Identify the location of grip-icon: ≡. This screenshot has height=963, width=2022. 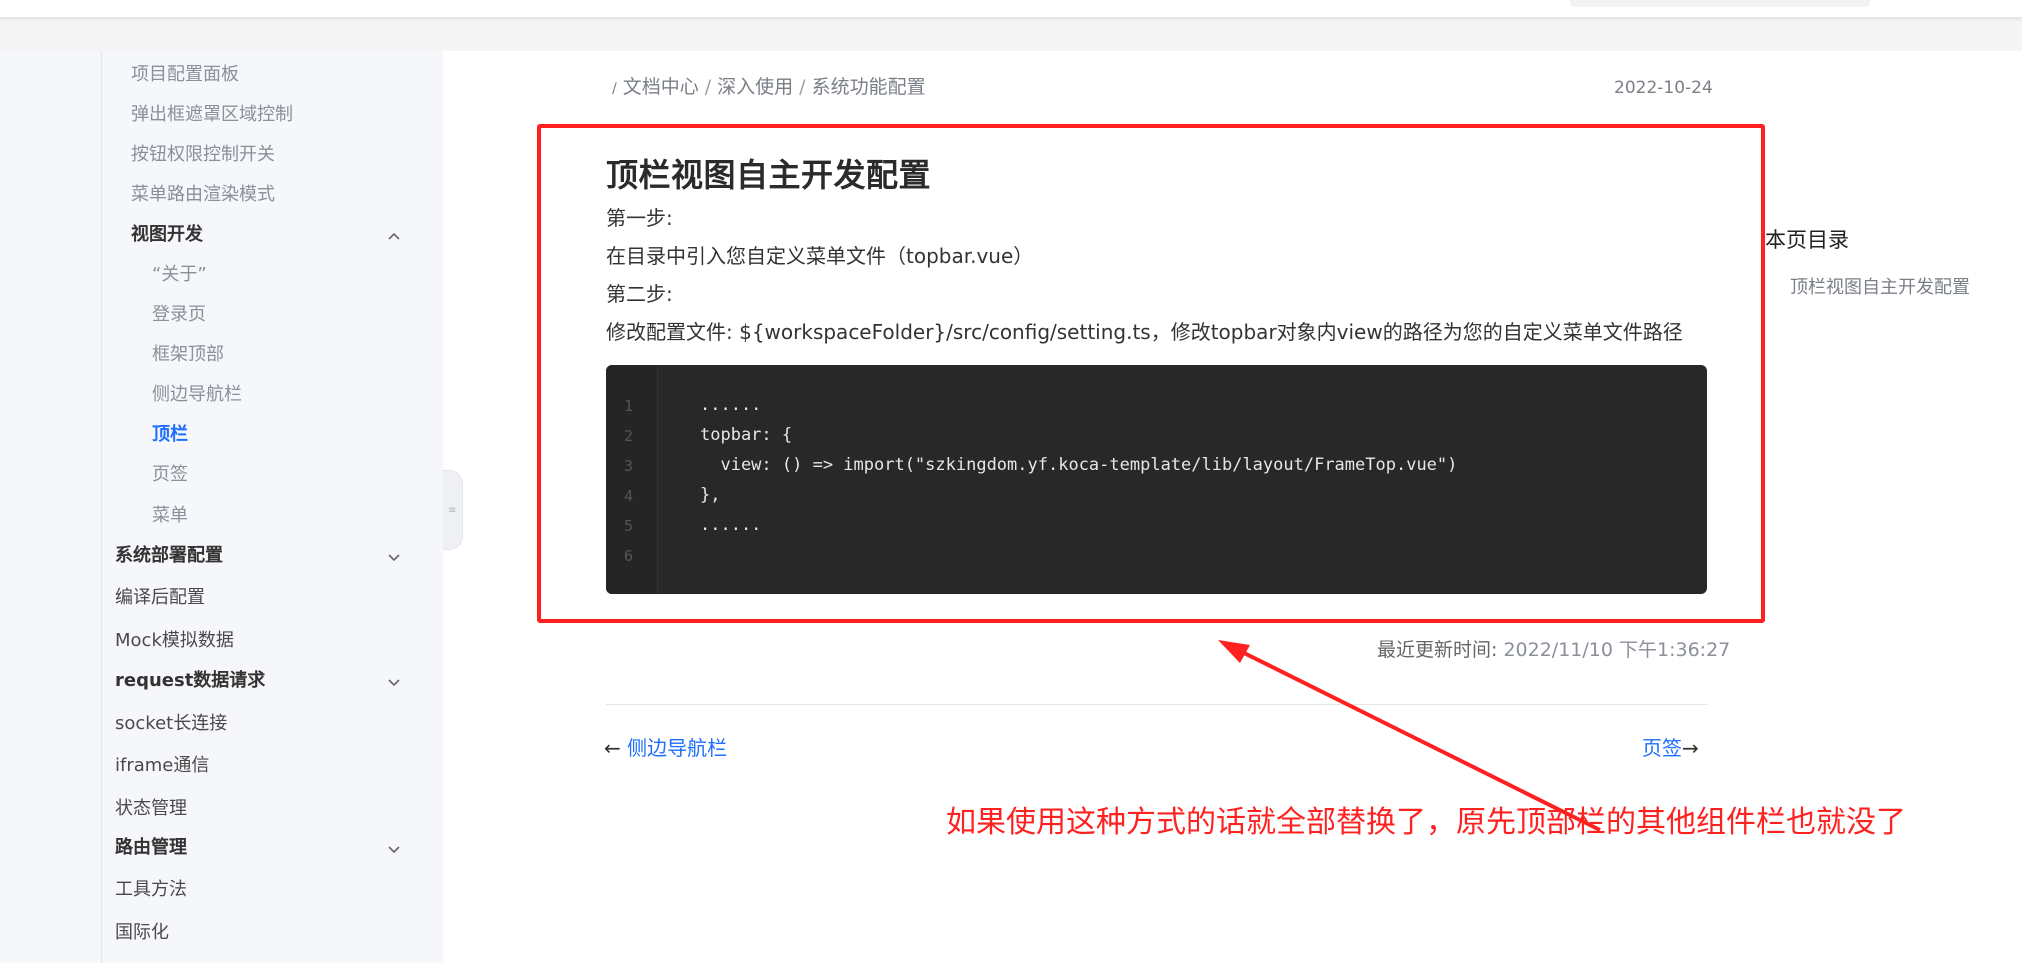
(452, 510).